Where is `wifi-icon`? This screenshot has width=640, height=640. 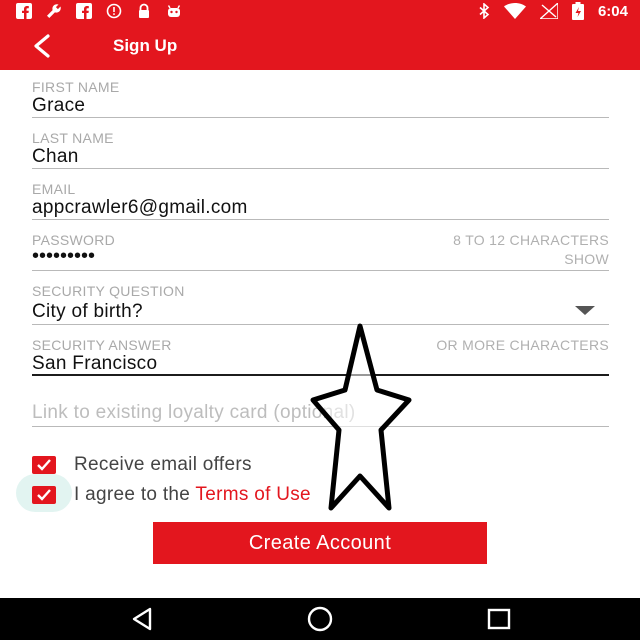 wifi-icon is located at coordinates (514, 11).